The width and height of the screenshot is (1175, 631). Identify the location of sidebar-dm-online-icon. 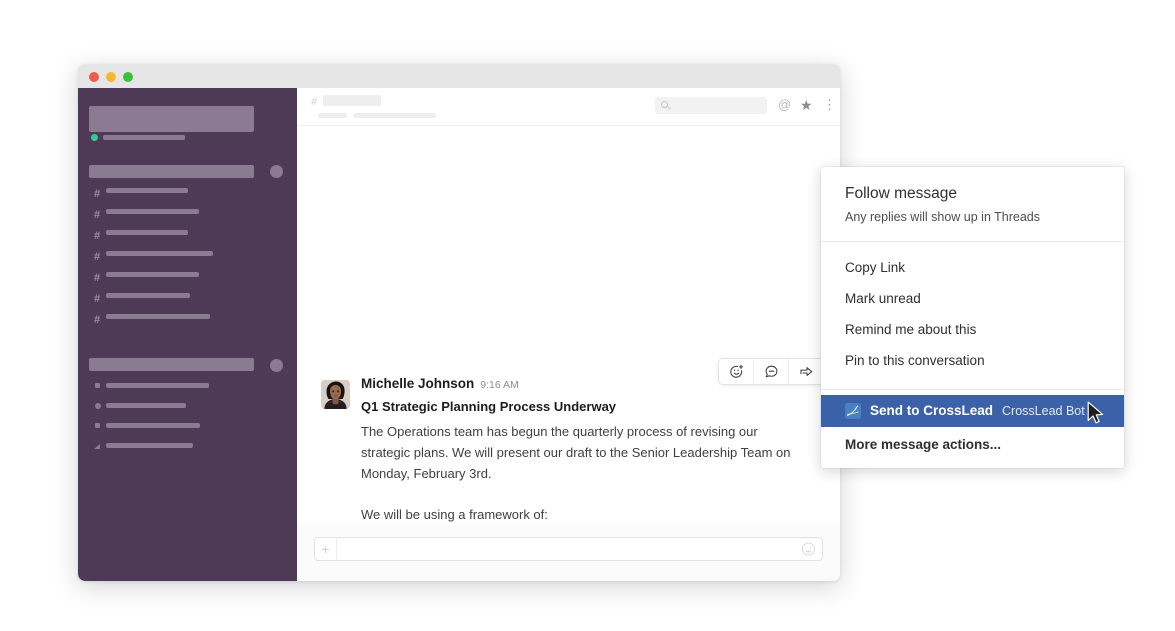
(98, 406).